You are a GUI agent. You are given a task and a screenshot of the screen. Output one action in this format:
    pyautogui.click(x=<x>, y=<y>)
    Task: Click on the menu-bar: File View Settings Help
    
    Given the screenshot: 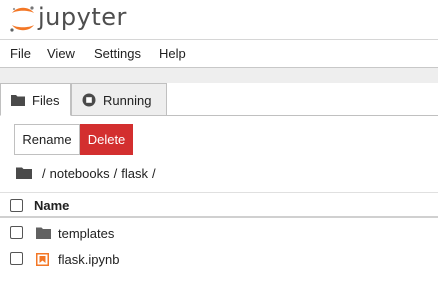 What is the action you would take?
    pyautogui.click(x=219, y=54)
    